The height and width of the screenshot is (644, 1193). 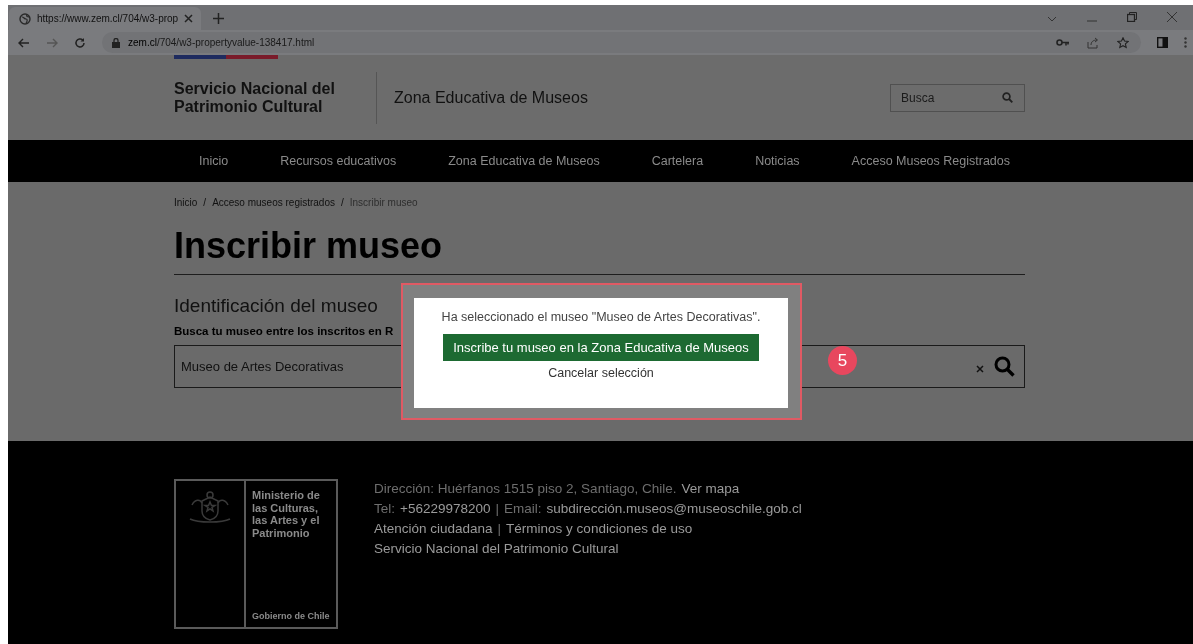 What do you see at coordinates (286, 514) in the screenshot?
I see `ministry-name: Ministerio de las Culturas, las Artes y el Patrimonio` at bounding box center [286, 514].